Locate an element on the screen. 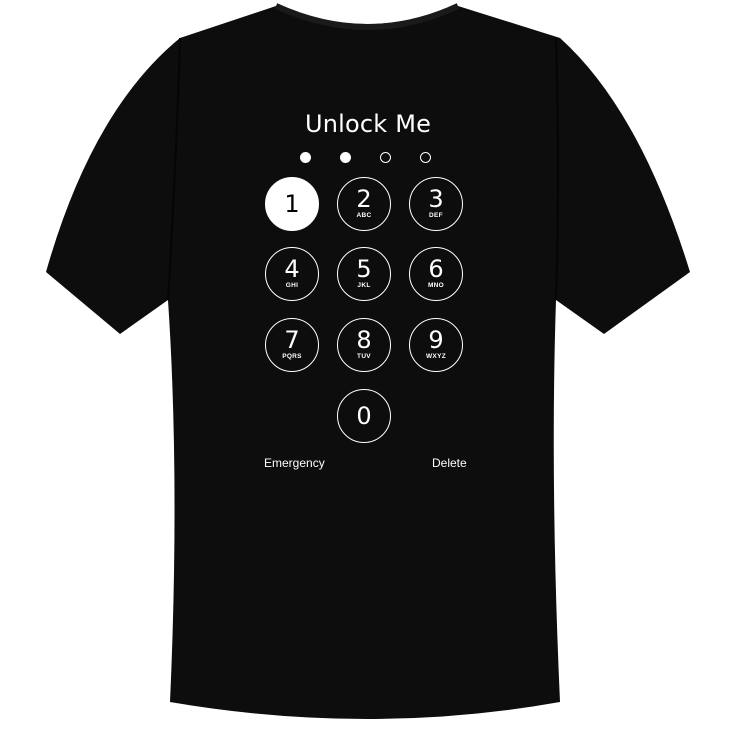  key-digit: 6 is located at coordinates (436, 269).